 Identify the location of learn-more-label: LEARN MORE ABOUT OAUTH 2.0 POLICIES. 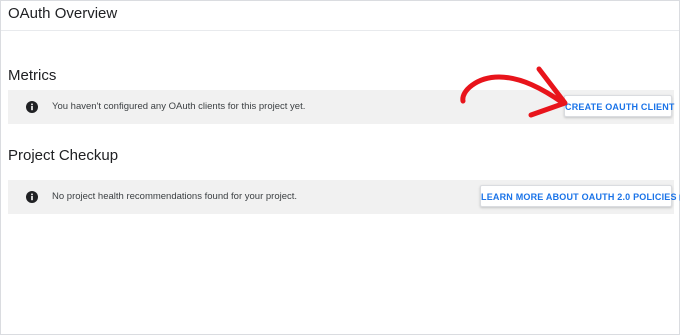
(579, 197).